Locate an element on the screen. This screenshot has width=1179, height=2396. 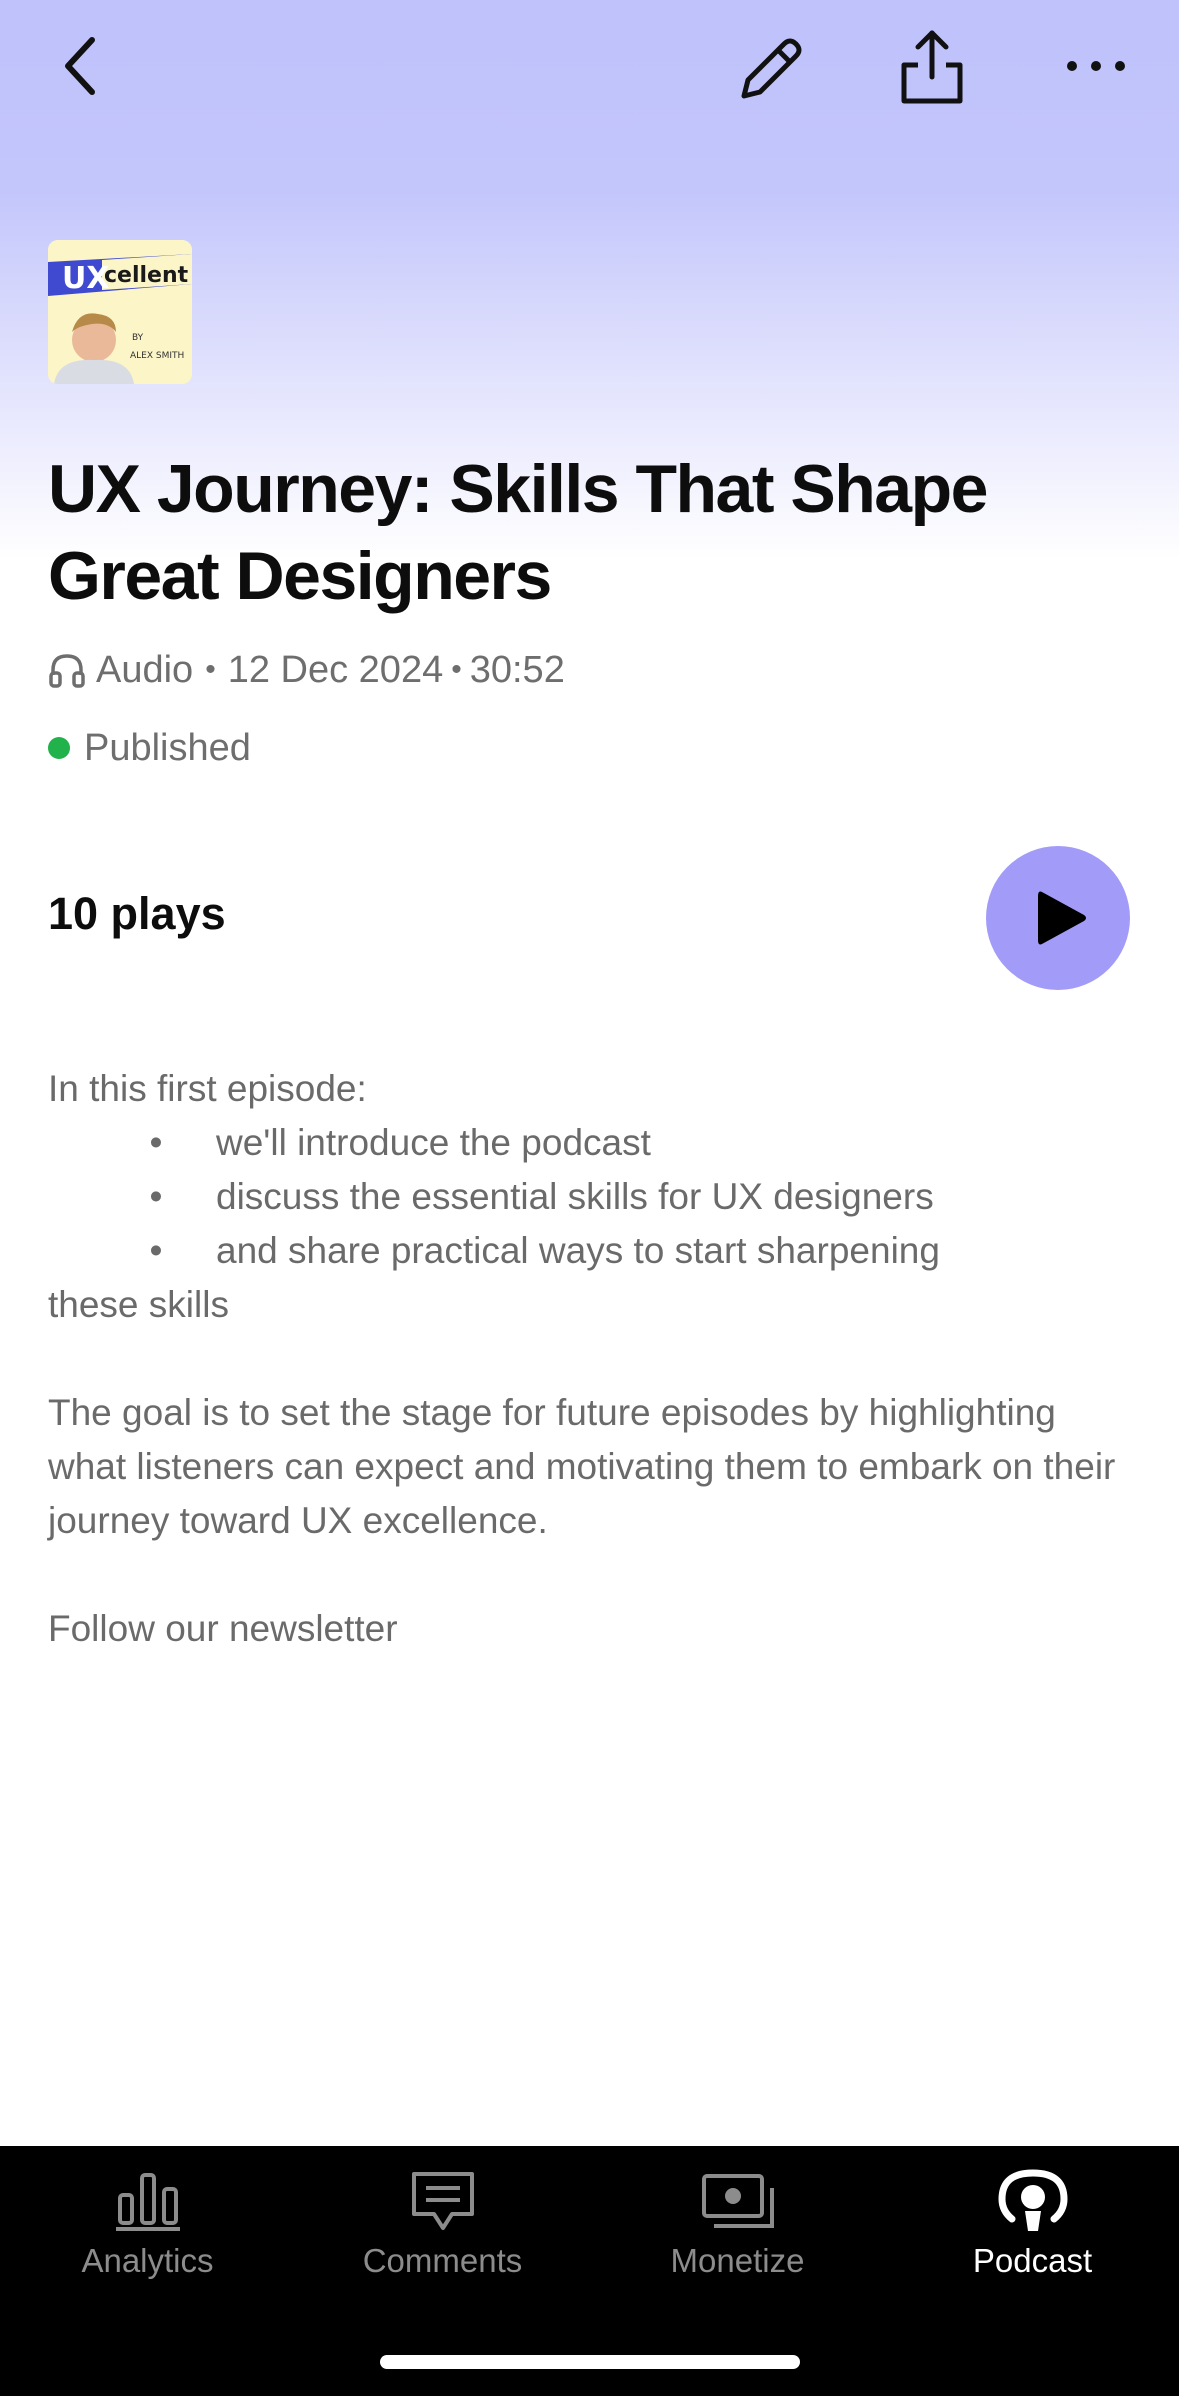
tab-podcast: Podcast is located at coordinates (1032, 2226).